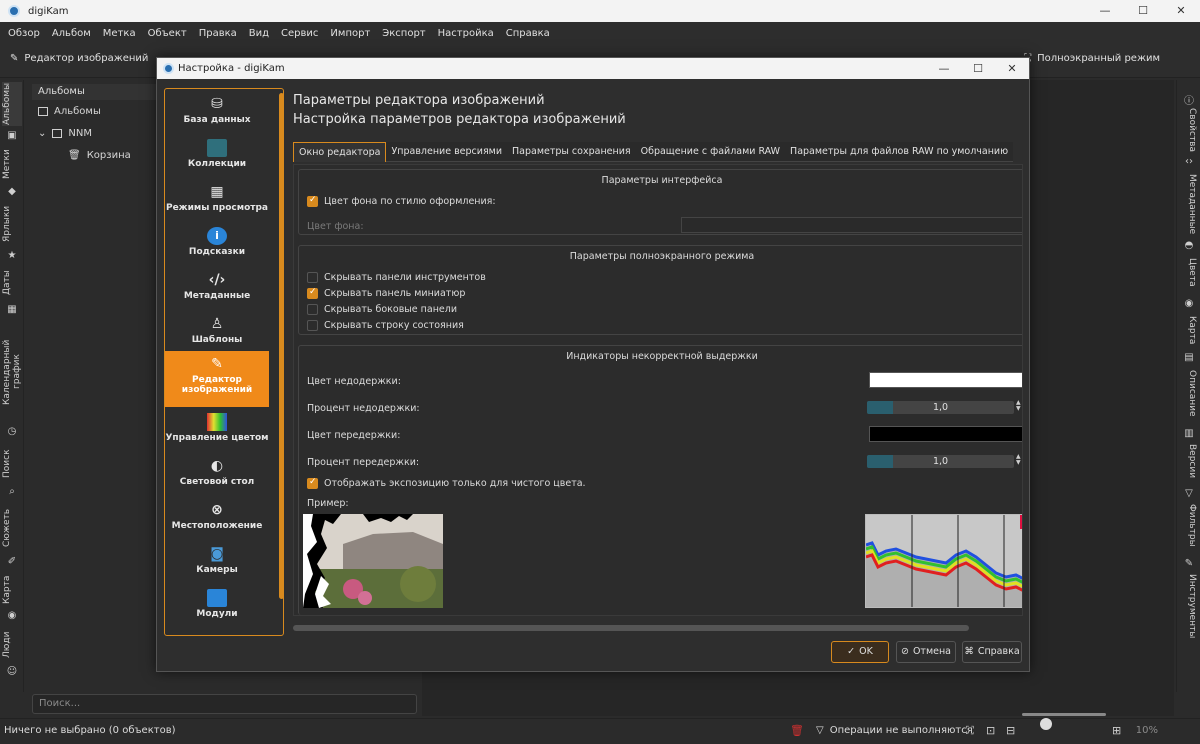  I want to click on category-view-modes: ▦ Режимы просмотра, so click(217, 201).